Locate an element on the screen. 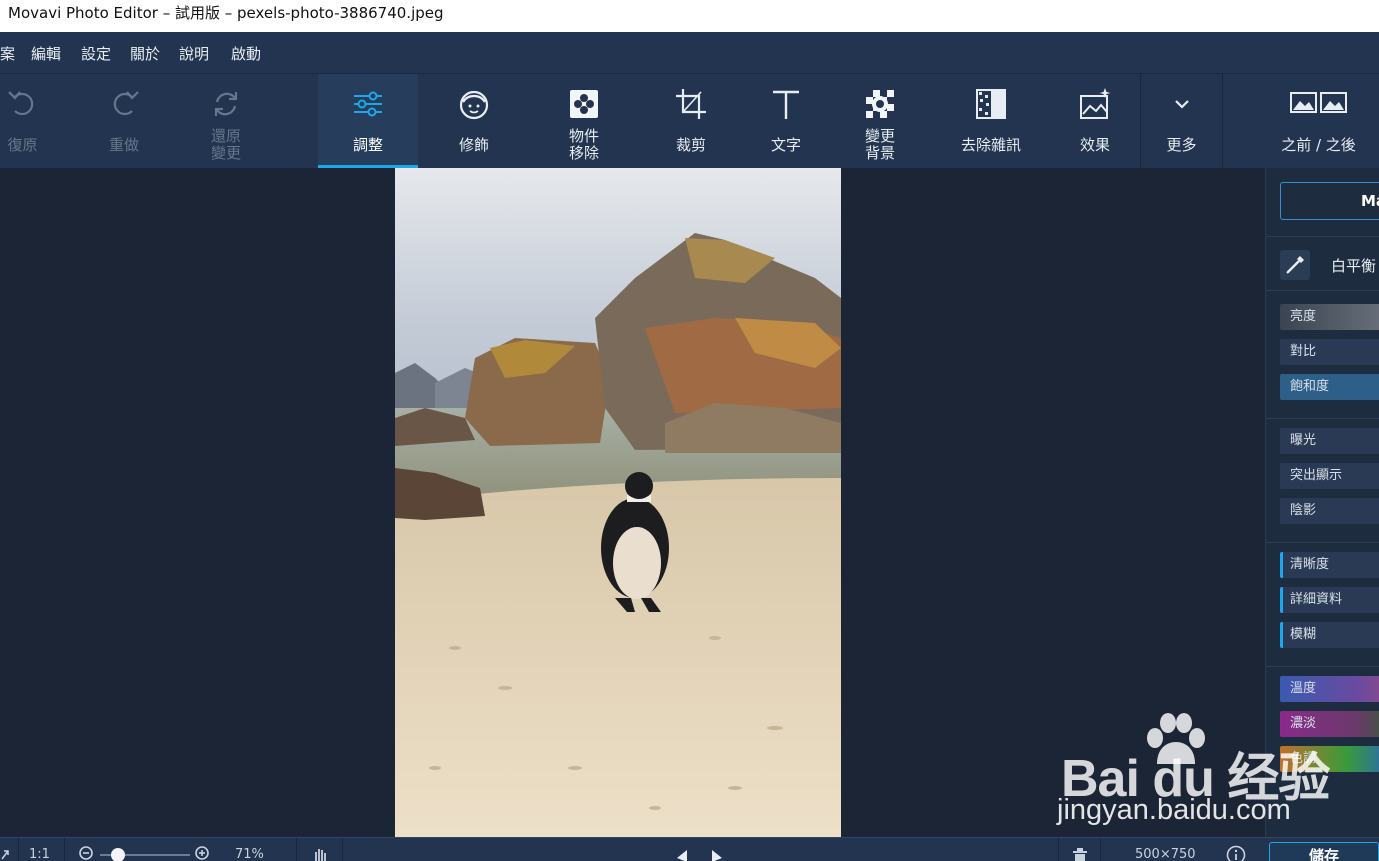 This screenshot has width=1379, height=861. revert-label-line1: 還原 is located at coordinates (225, 136).